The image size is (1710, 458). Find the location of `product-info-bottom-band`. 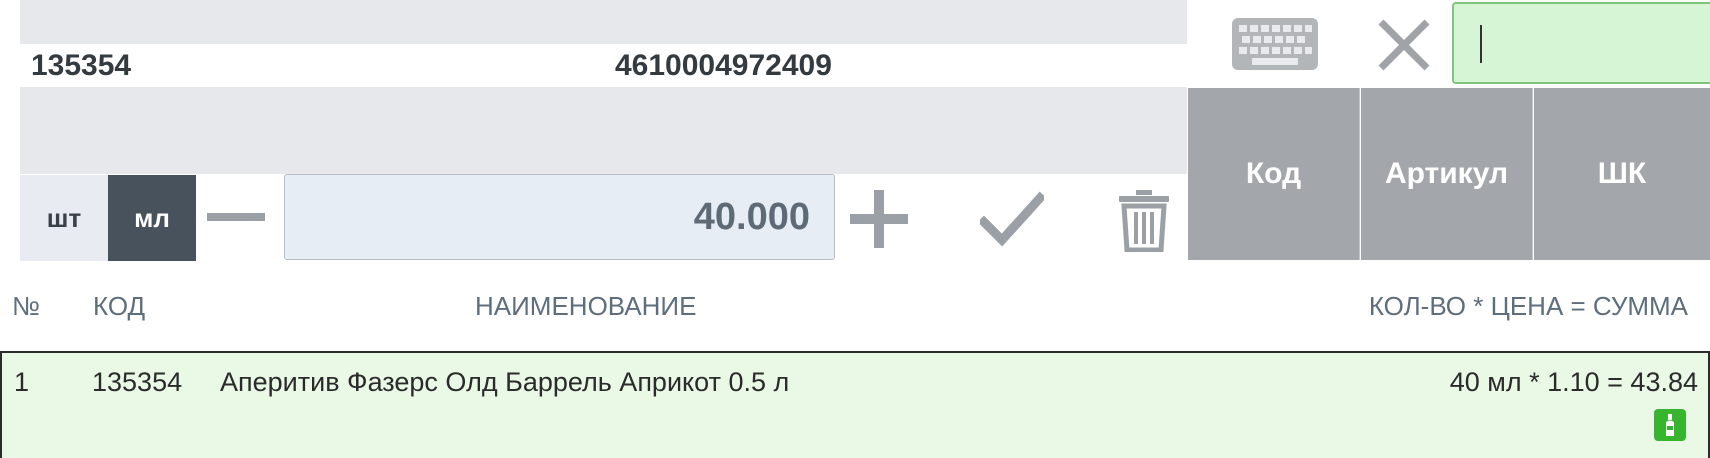

product-info-bottom-band is located at coordinates (603, 130).